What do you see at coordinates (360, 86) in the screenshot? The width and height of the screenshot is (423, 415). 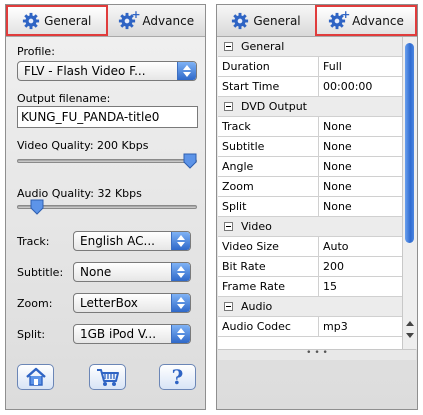 I see `property-value: 00:00:00` at bounding box center [360, 86].